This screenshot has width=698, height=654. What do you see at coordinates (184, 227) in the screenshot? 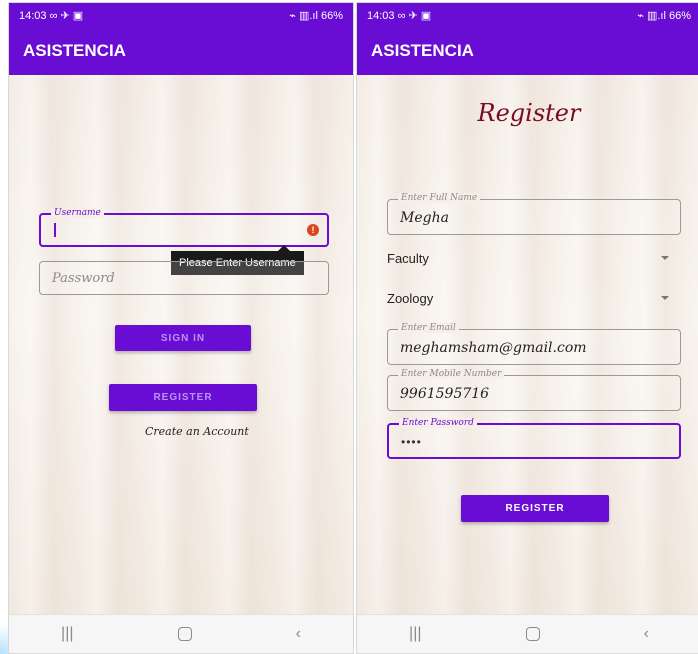
I see `username-field: Username !` at bounding box center [184, 227].